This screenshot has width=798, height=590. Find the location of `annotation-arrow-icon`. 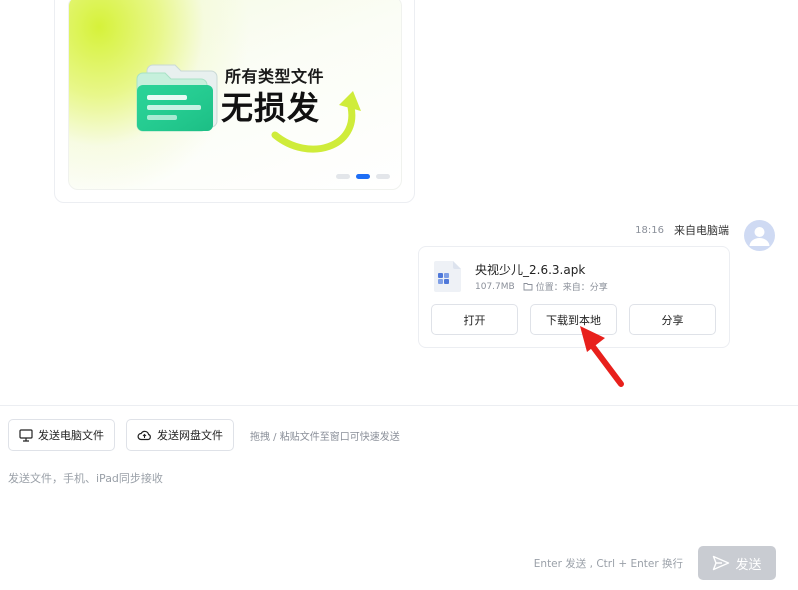

annotation-arrow-icon is located at coordinates (602, 356).